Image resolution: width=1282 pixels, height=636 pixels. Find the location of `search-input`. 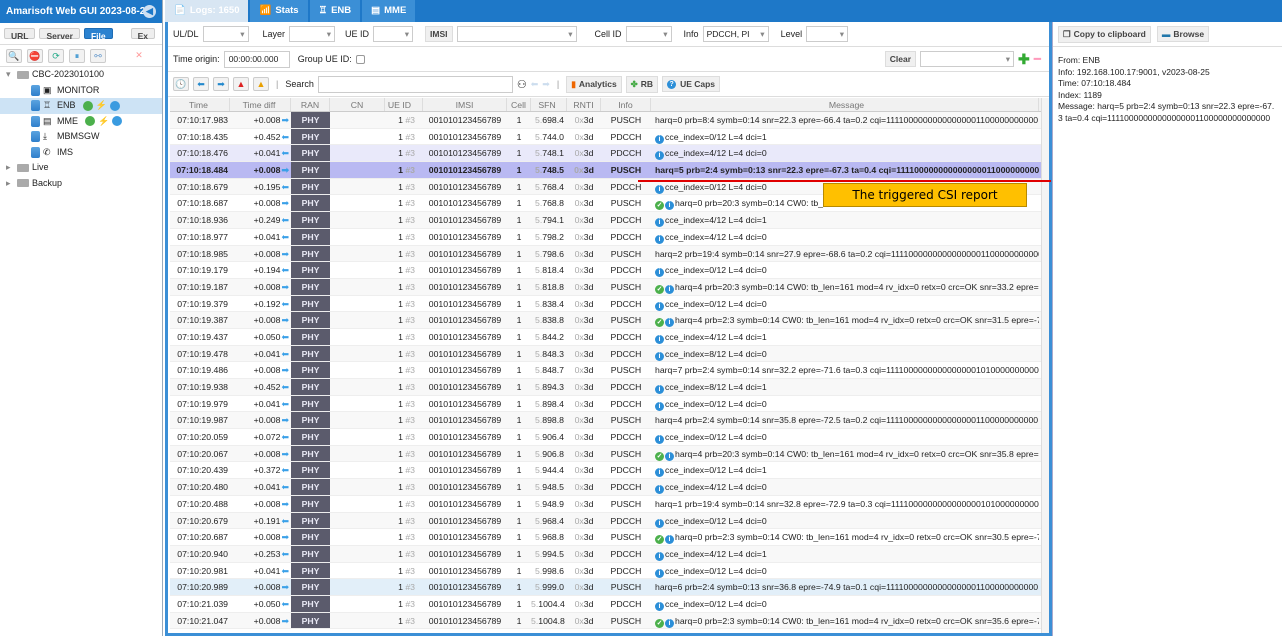

search-input is located at coordinates (415, 84).